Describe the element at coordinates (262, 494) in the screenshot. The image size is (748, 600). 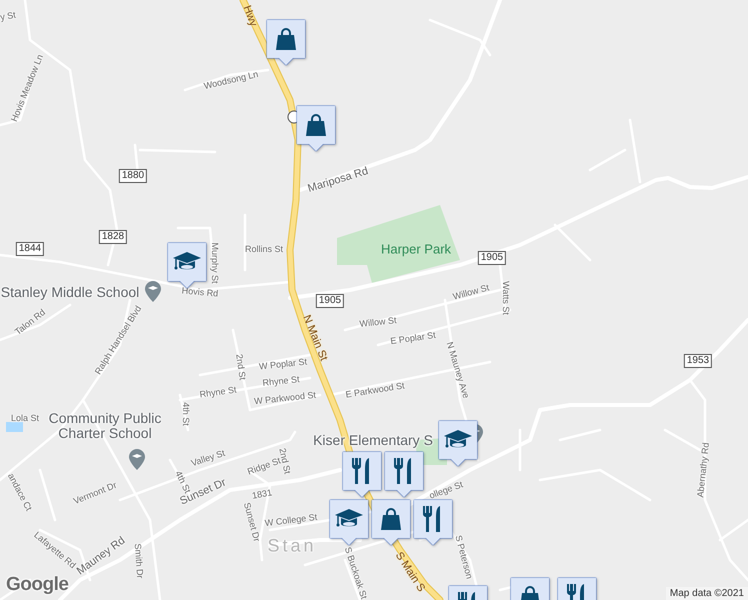
I see `street-label: 1831` at that location.